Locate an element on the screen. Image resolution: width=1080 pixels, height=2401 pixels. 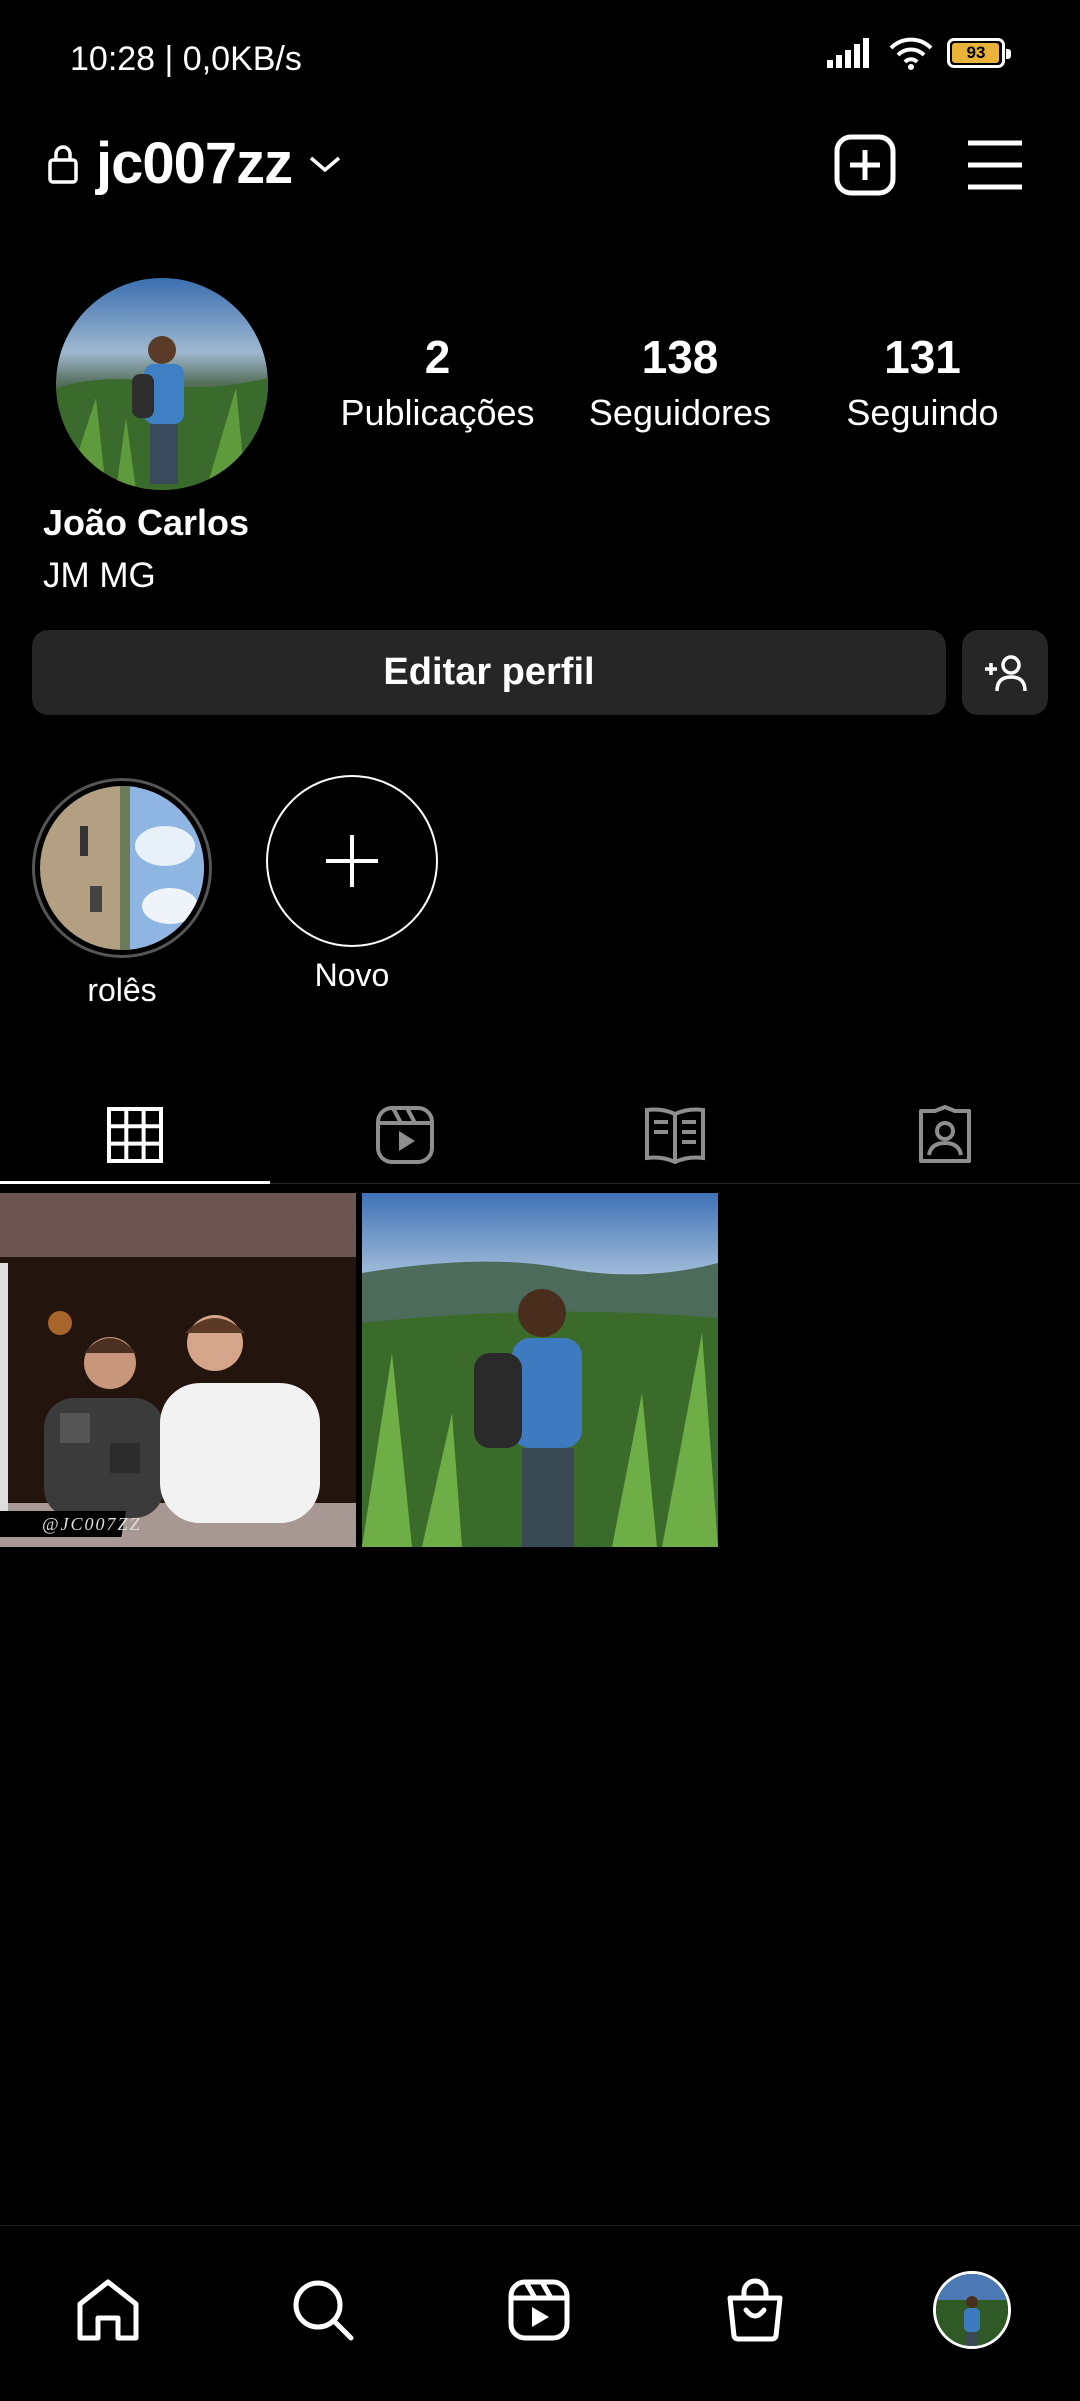
chevron-down-icon is located at coordinates (325, 164).